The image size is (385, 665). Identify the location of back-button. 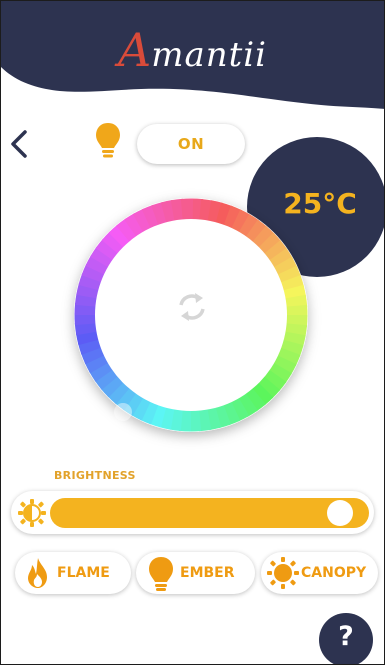
(20, 144).